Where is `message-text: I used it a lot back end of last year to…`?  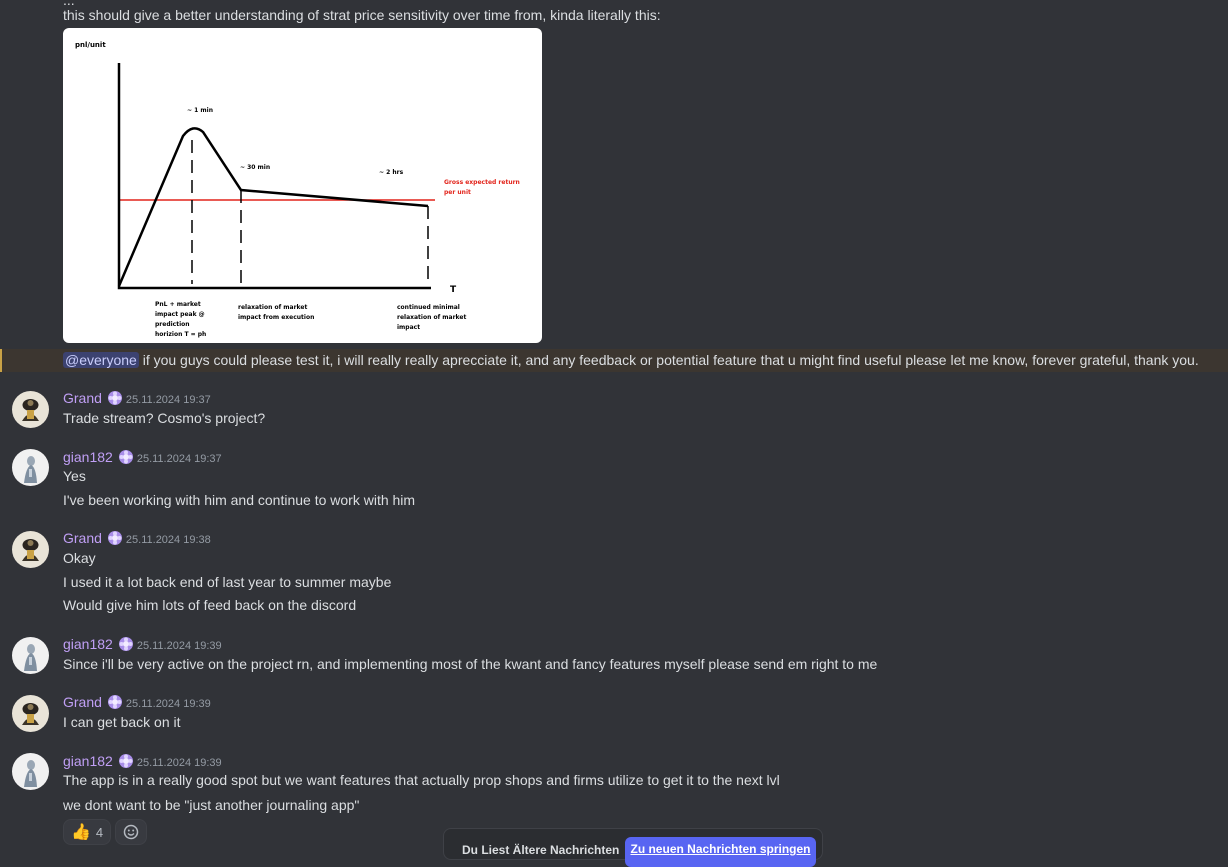
message-text: I used it a lot back end of last year to… is located at coordinates (227, 582).